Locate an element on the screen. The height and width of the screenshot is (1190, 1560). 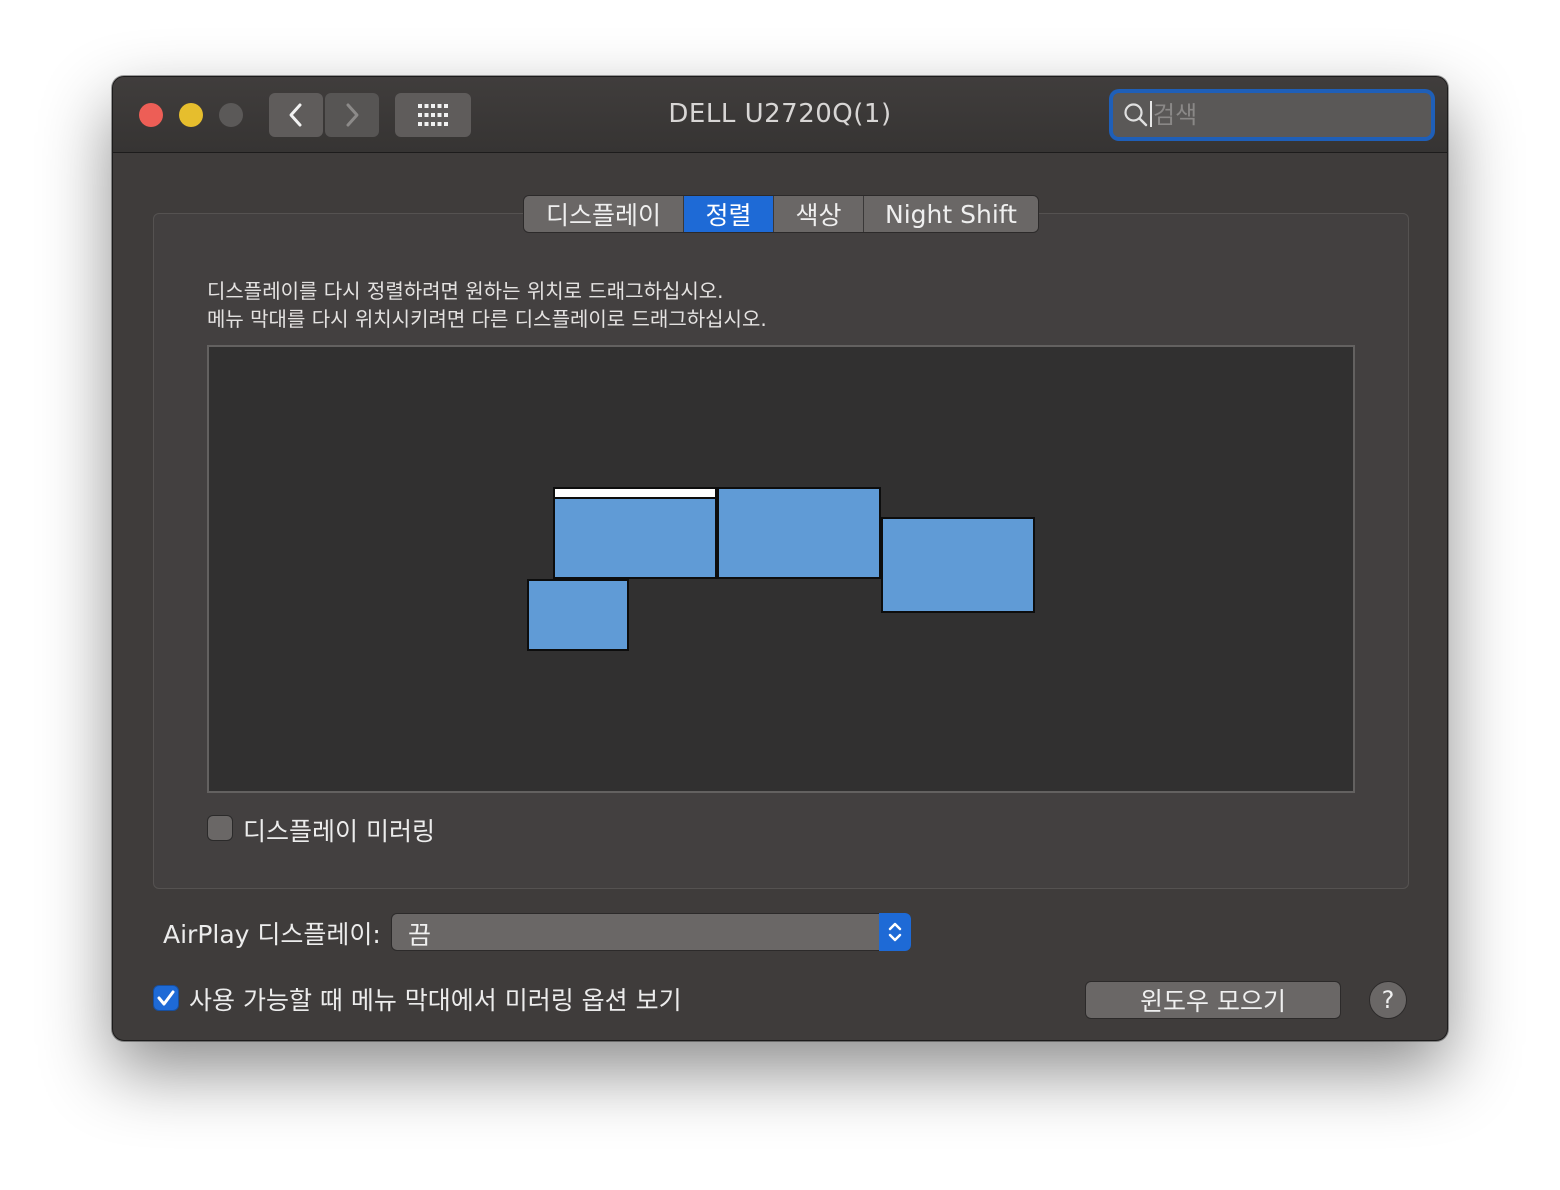
chevron-up-down-icon is located at coordinates (895, 932).